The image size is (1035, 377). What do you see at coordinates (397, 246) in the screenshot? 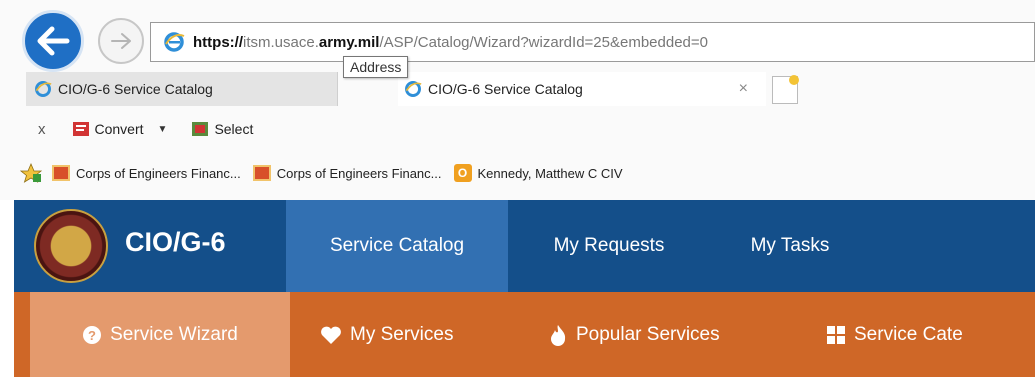
I see `nav-service-catalog: Service Catalog` at bounding box center [397, 246].